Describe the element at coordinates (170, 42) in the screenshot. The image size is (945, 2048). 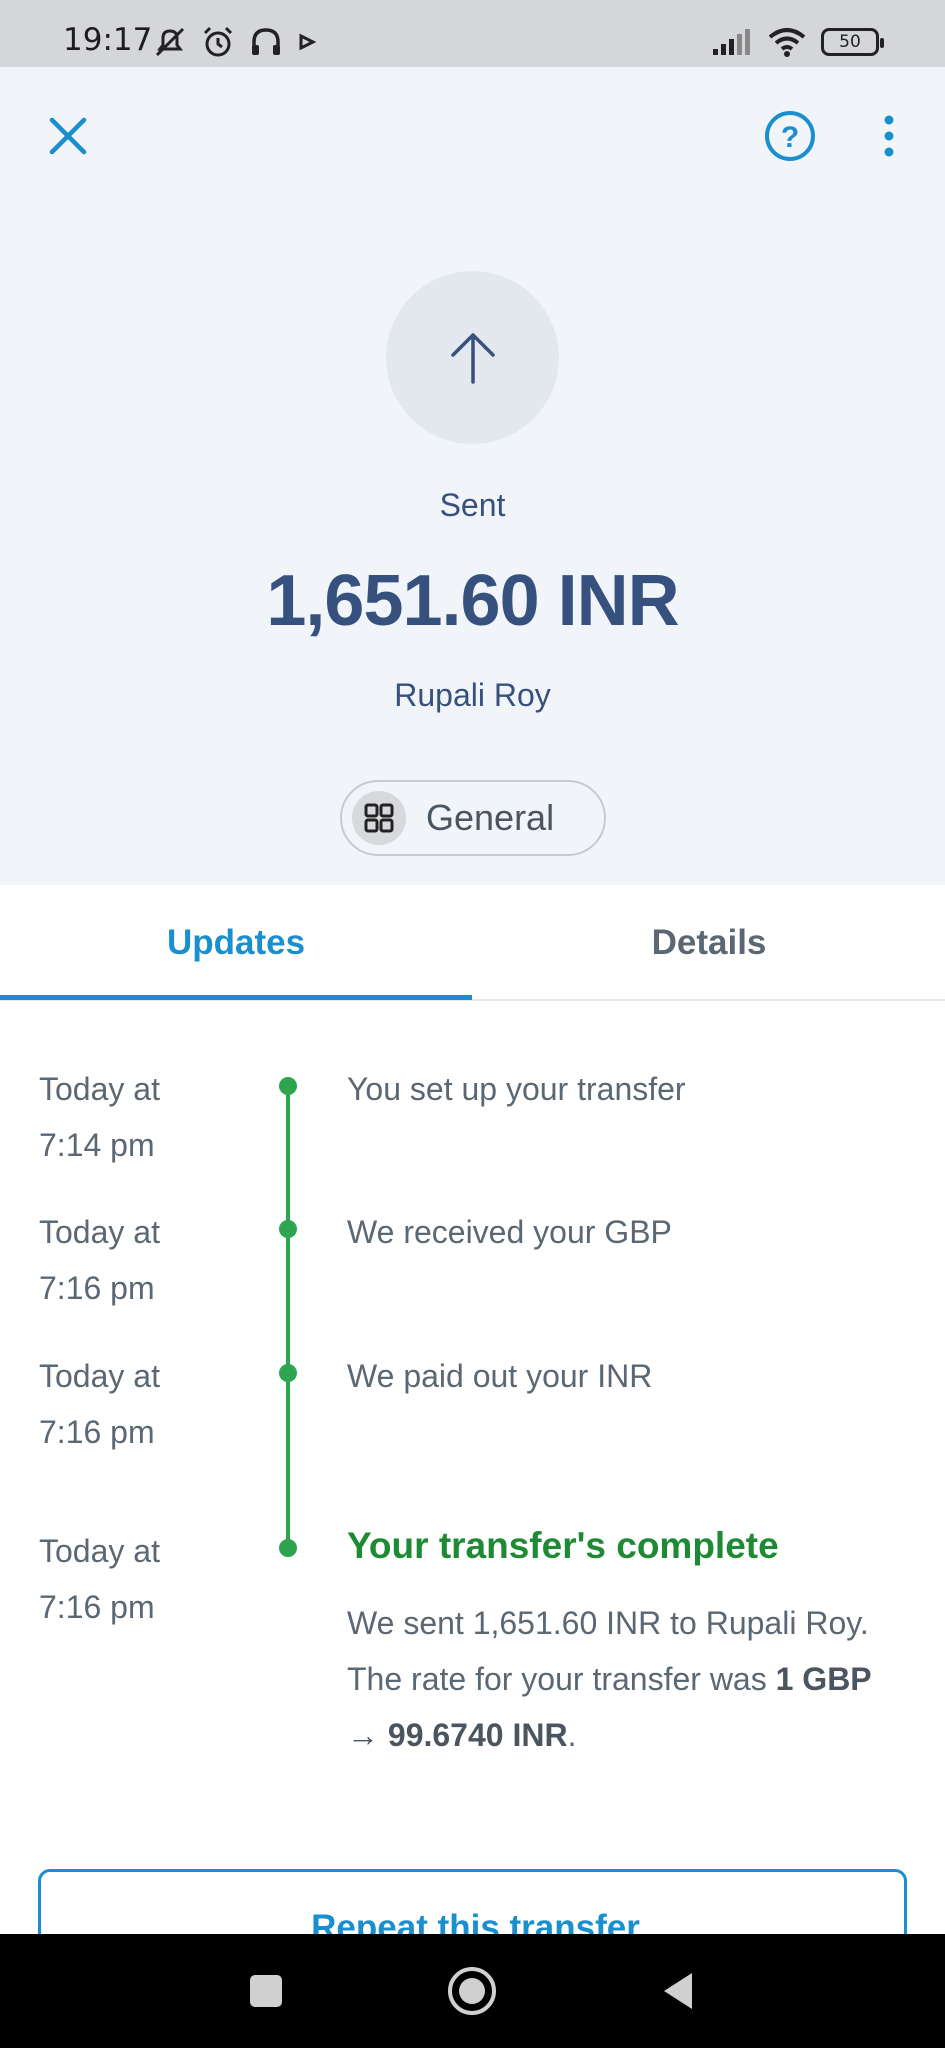
I see `mute-icon` at that location.